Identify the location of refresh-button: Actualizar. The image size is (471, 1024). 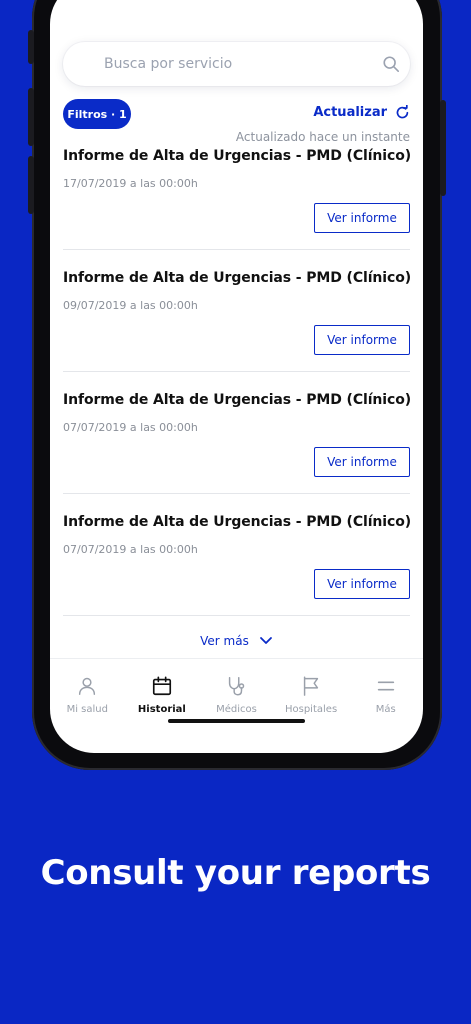
(361, 112).